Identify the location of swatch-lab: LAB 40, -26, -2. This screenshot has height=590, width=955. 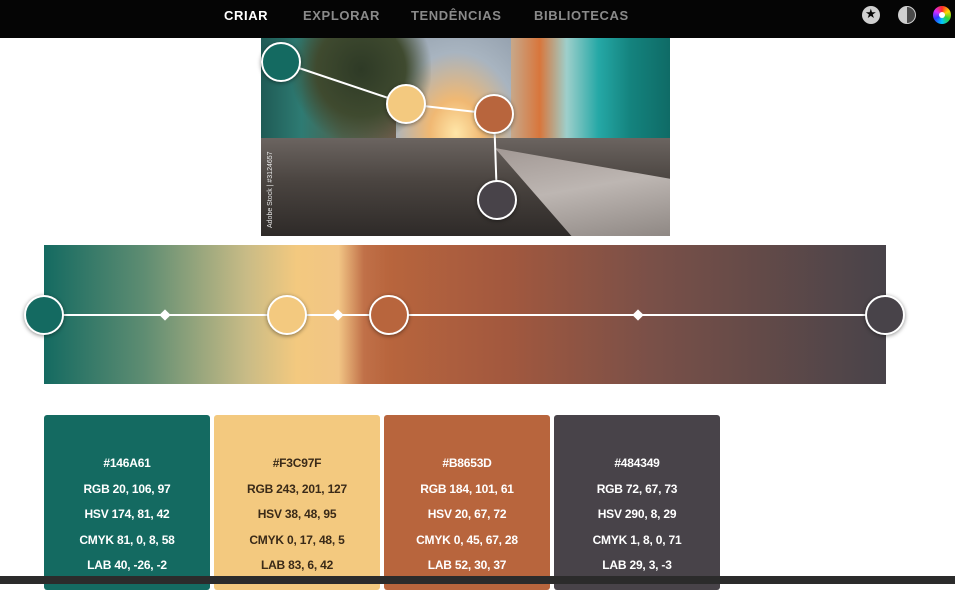
(127, 565).